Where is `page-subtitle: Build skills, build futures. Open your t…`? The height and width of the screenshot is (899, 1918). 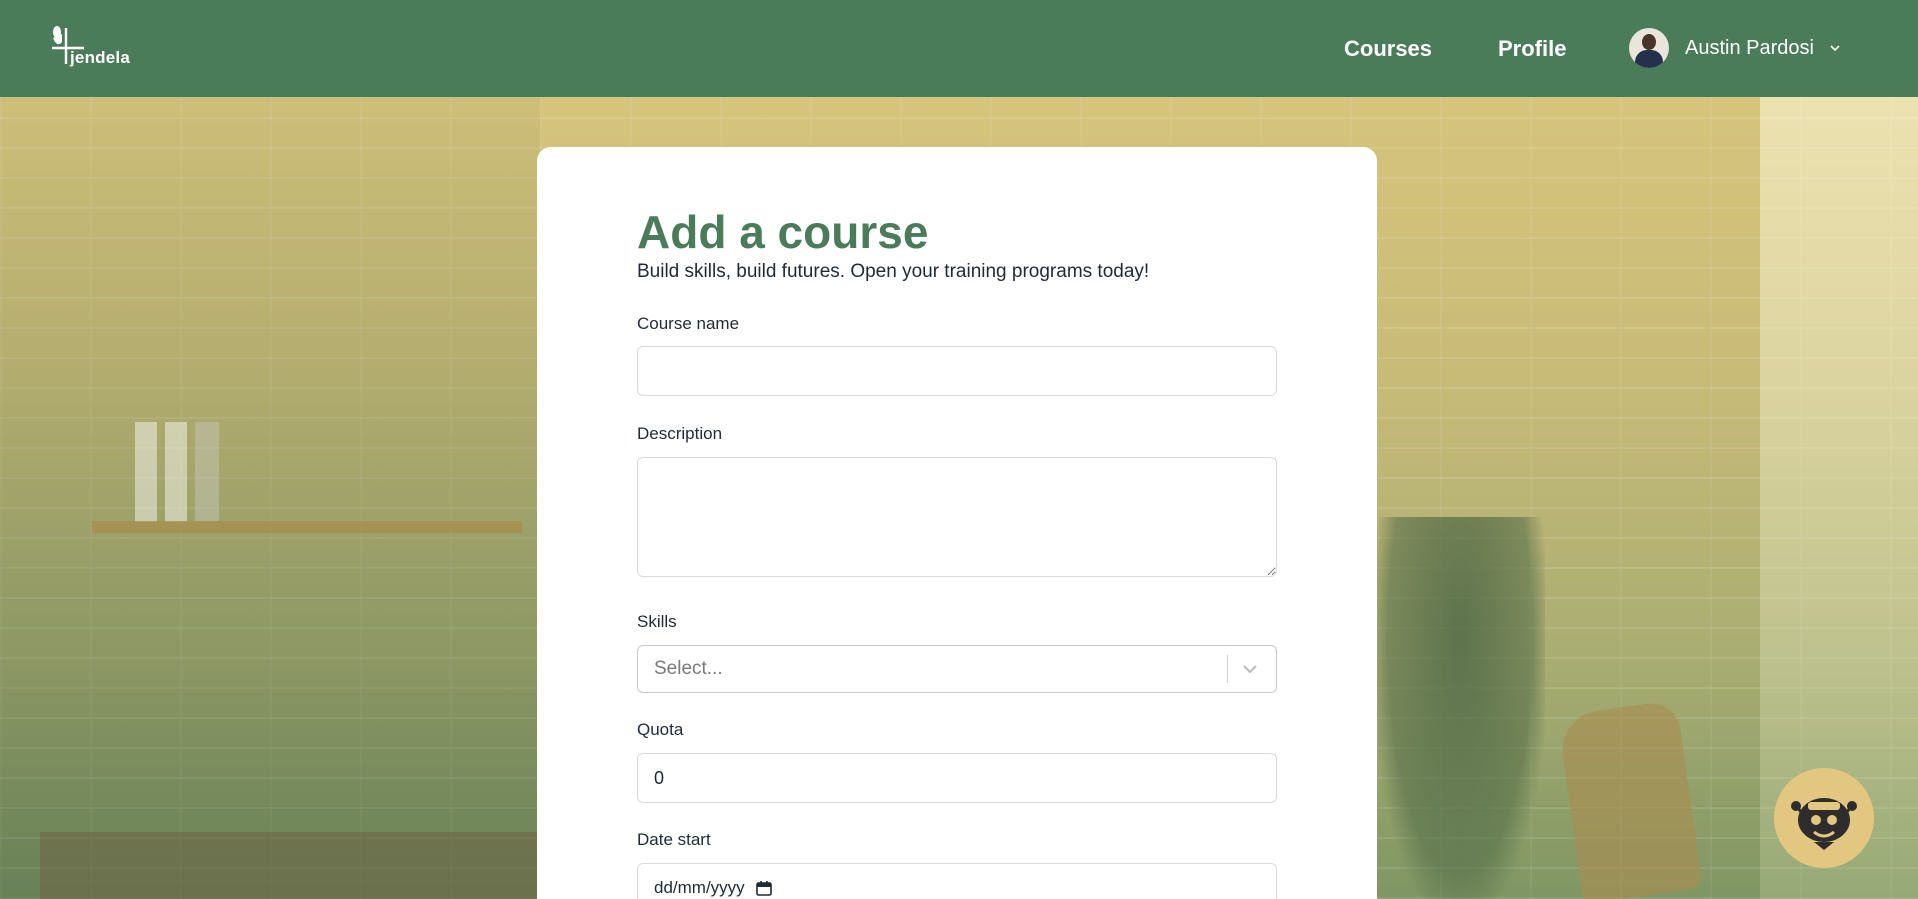
page-subtitle: Build skills, build futures. Open your t… is located at coordinates (893, 271).